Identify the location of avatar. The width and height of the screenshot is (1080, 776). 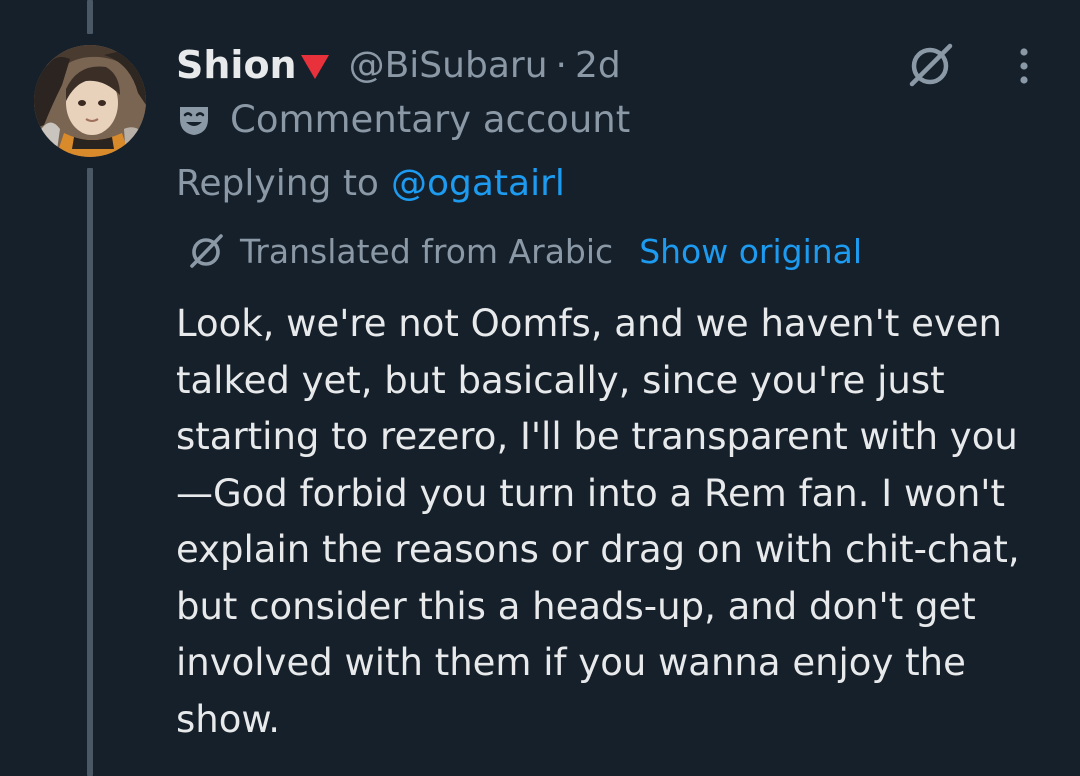
(90, 101).